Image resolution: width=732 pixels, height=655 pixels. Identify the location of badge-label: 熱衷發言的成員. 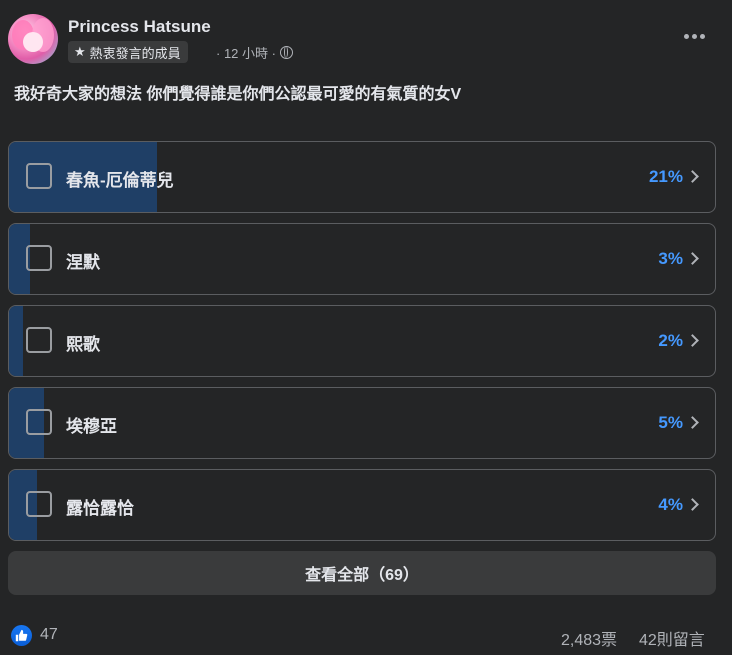
(135, 53).